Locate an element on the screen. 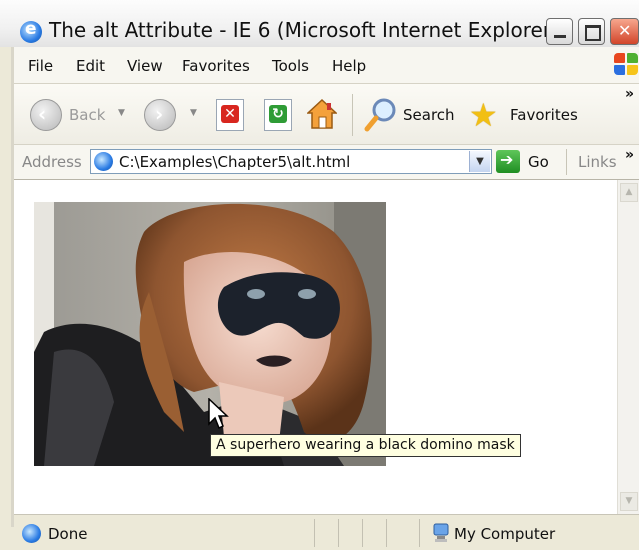 The width and height of the screenshot is (639, 550). address-input: C:\Examples\Chapter5\alt.html ▼ is located at coordinates (291, 161).